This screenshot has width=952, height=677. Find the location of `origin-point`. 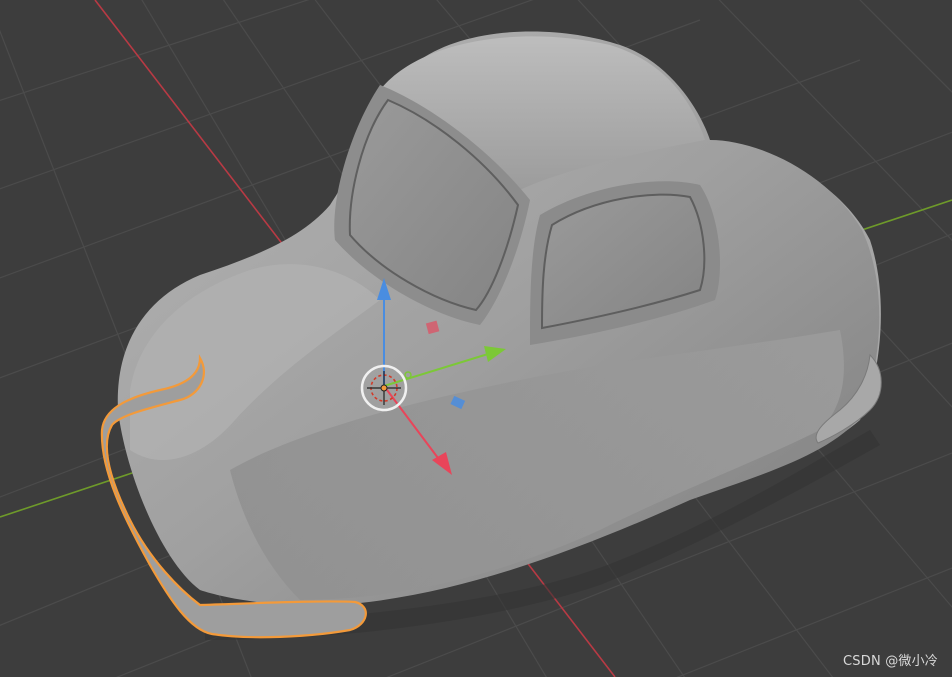

origin-point is located at coordinates (384, 388).